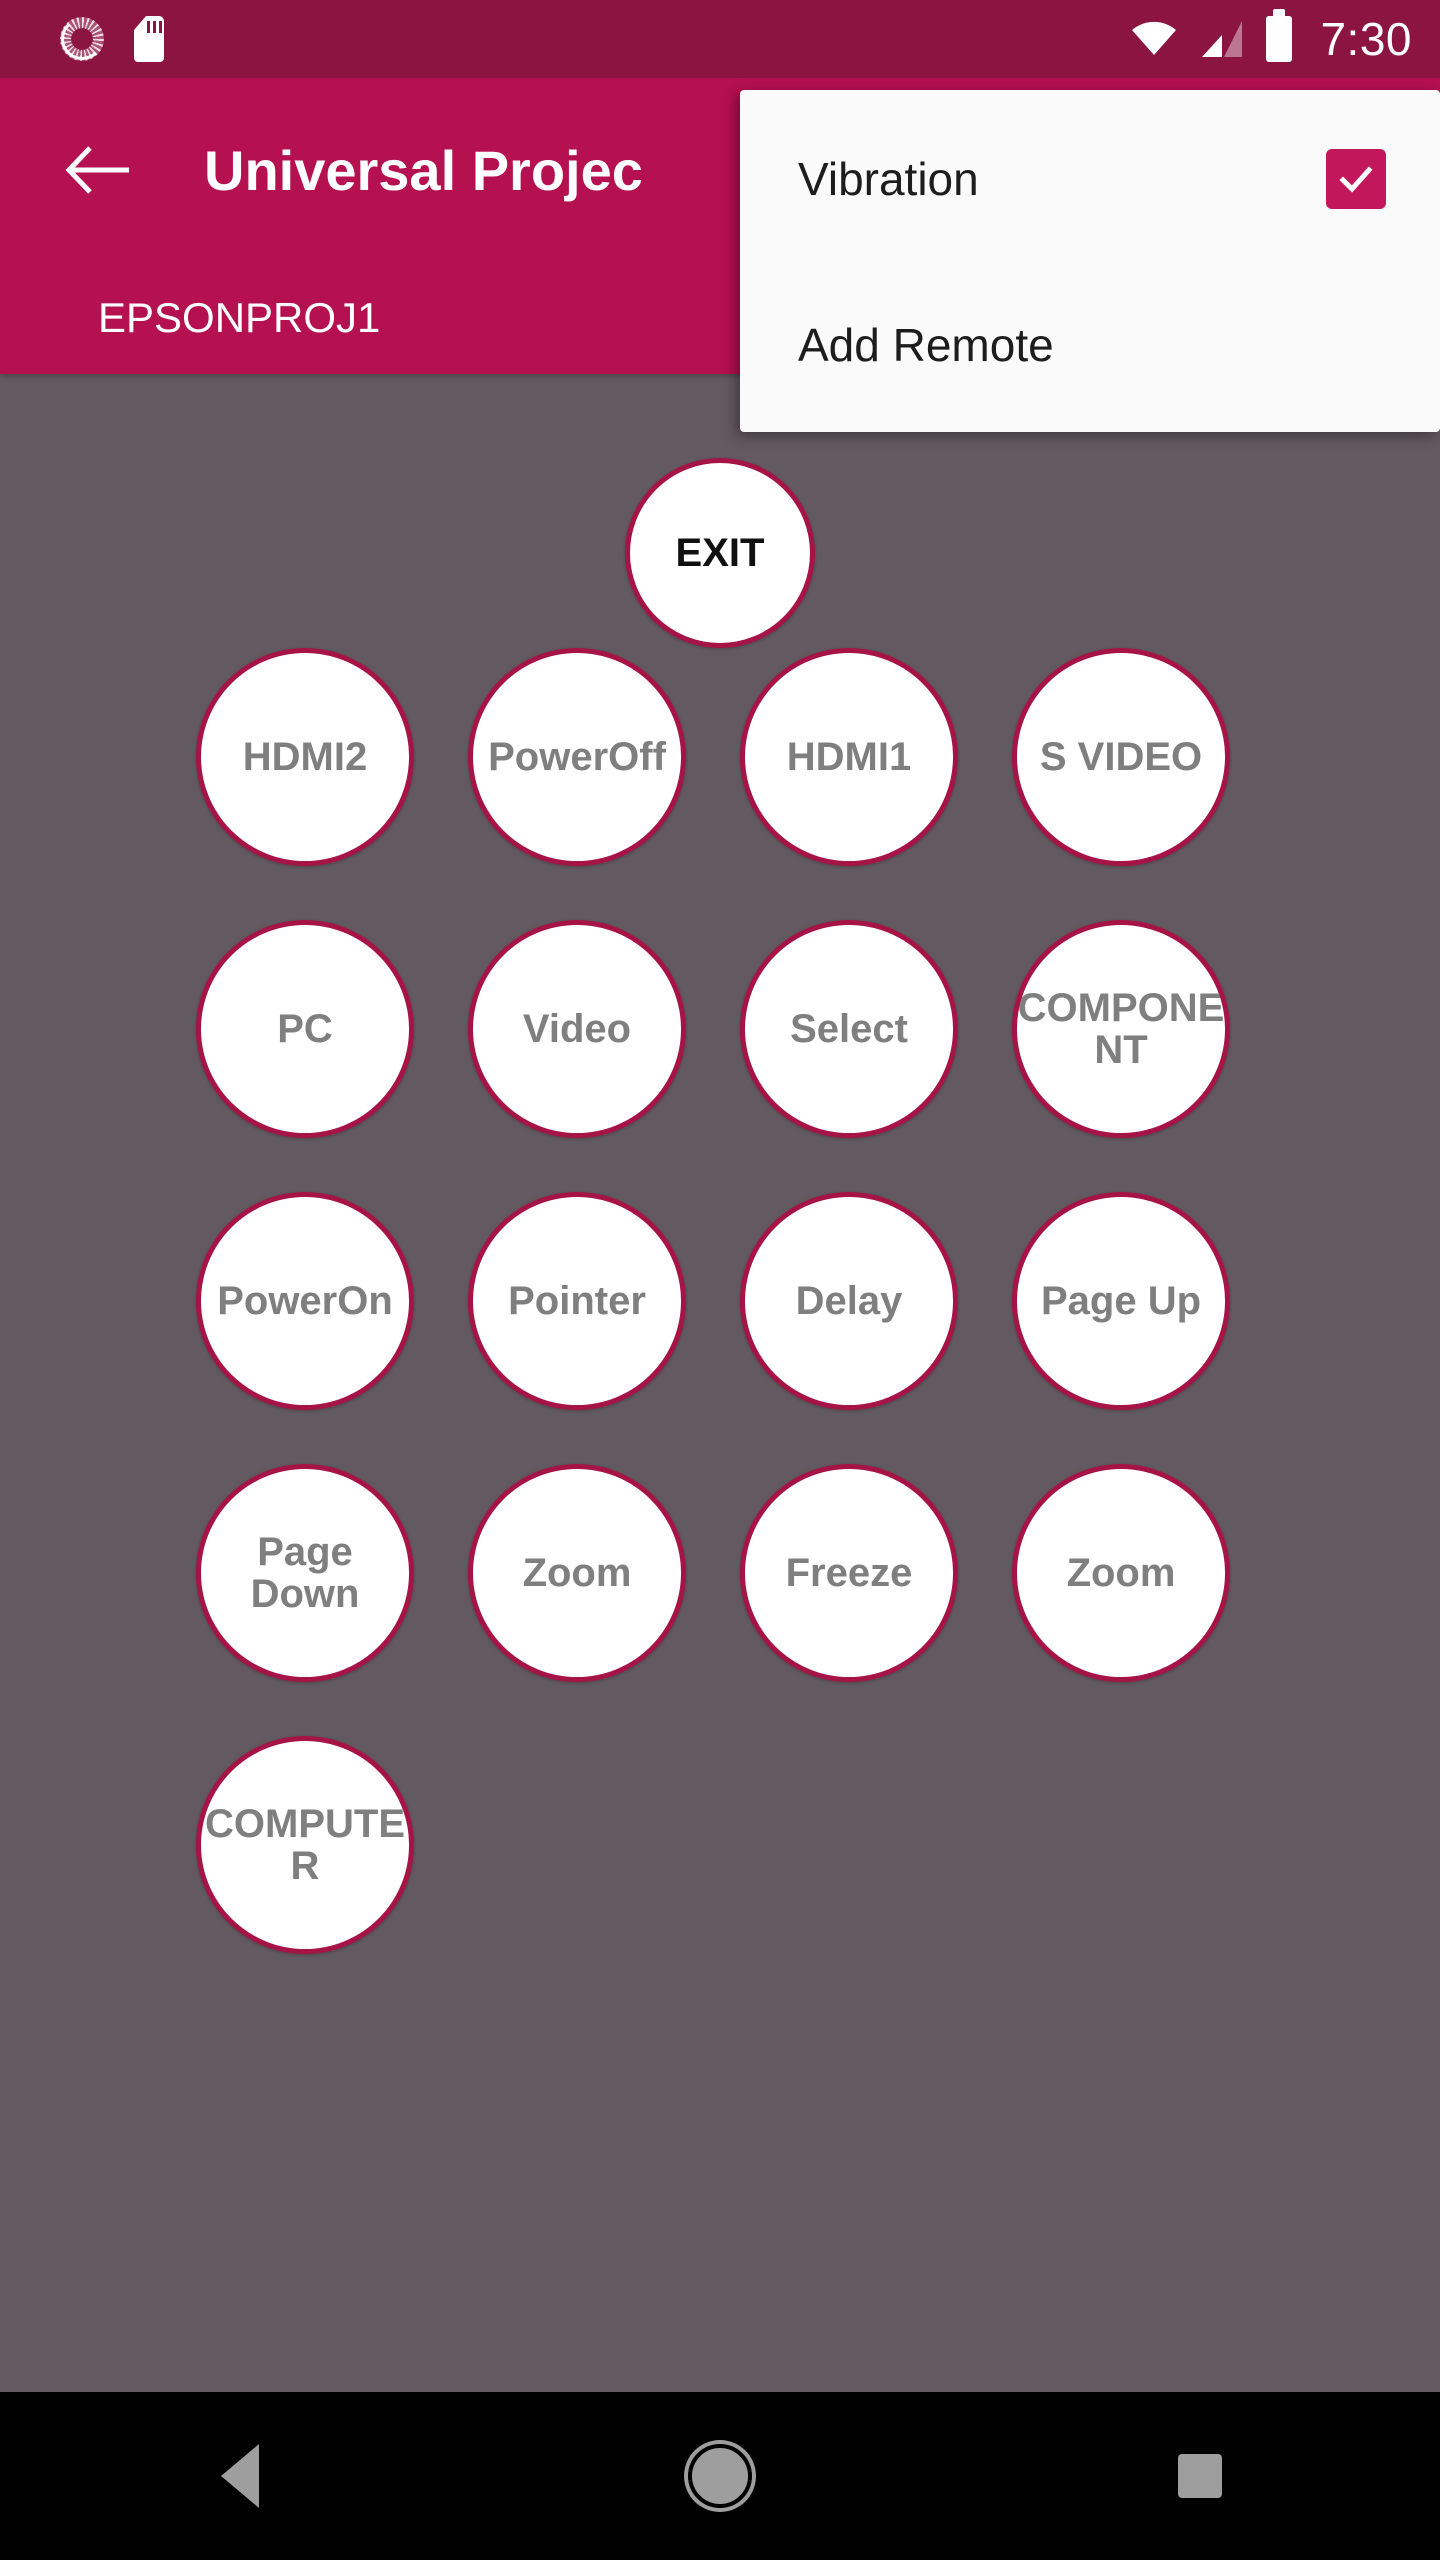 Image resolution: width=1440 pixels, height=2560 pixels. I want to click on remote-button-video: Video, so click(577, 1029).